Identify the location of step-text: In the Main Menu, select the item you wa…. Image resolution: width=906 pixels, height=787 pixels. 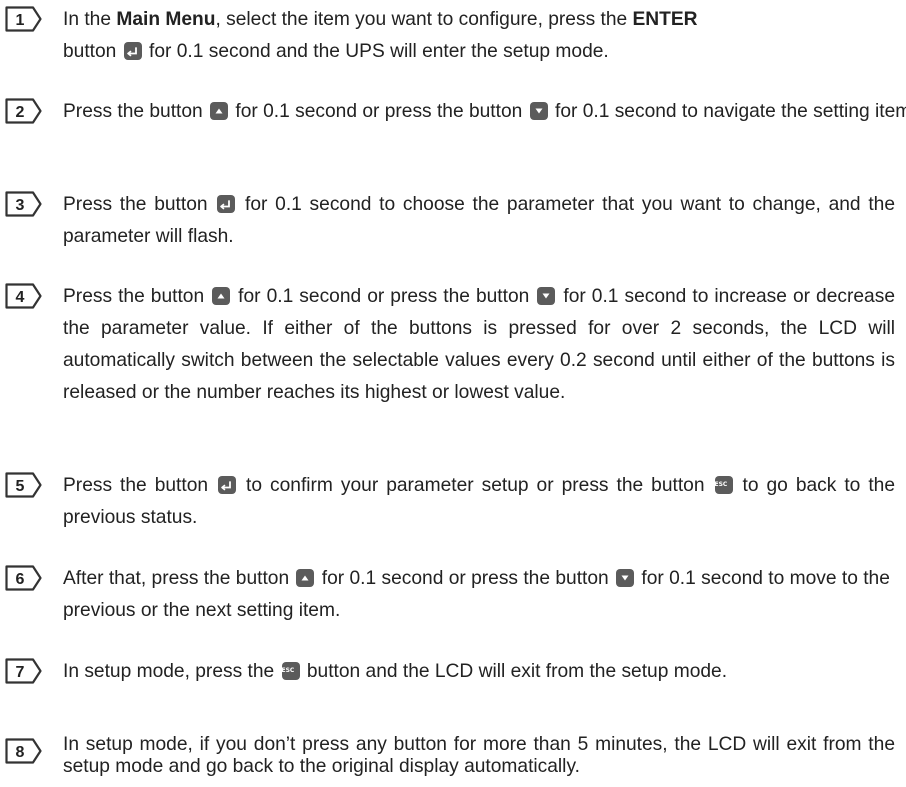
(479, 36).